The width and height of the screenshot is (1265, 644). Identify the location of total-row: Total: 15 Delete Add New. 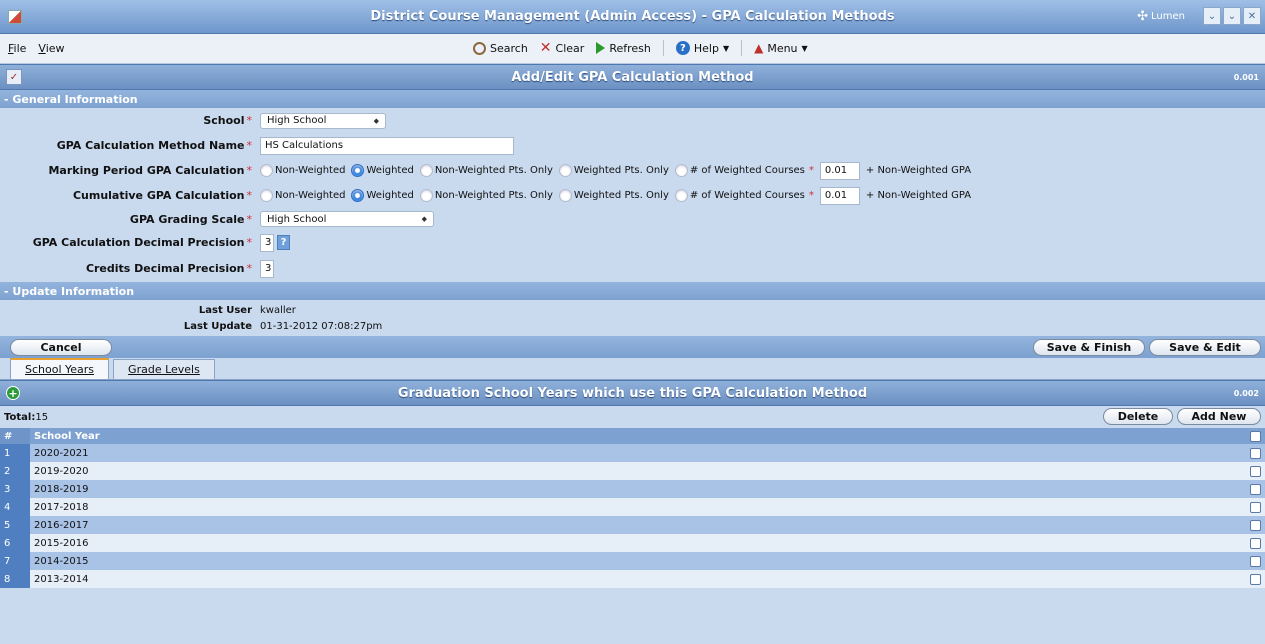
(632, 417).